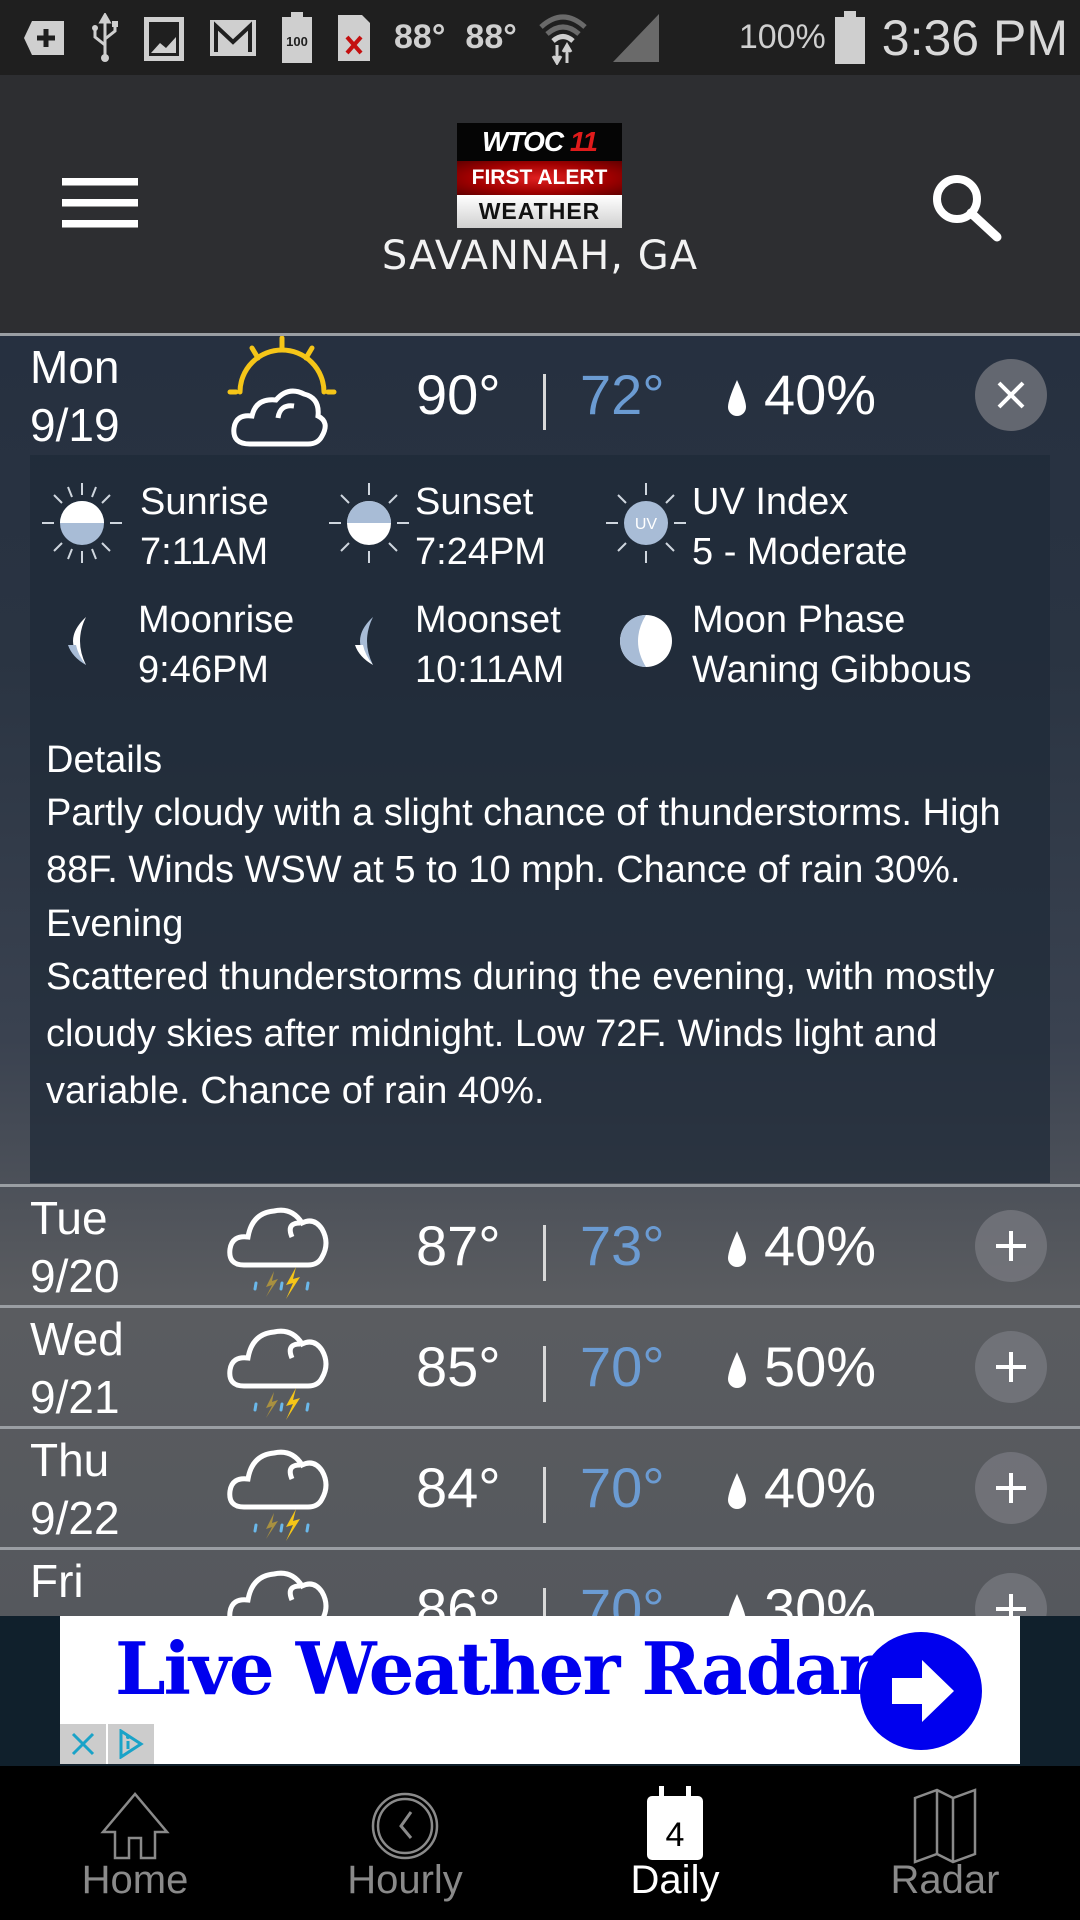 The width and height of the screenshot is (1080, 1920). Describe the element at coordinates (477, 650) in the screenshot. I see `moonset-item: Moonset 10:11AM` at that location.